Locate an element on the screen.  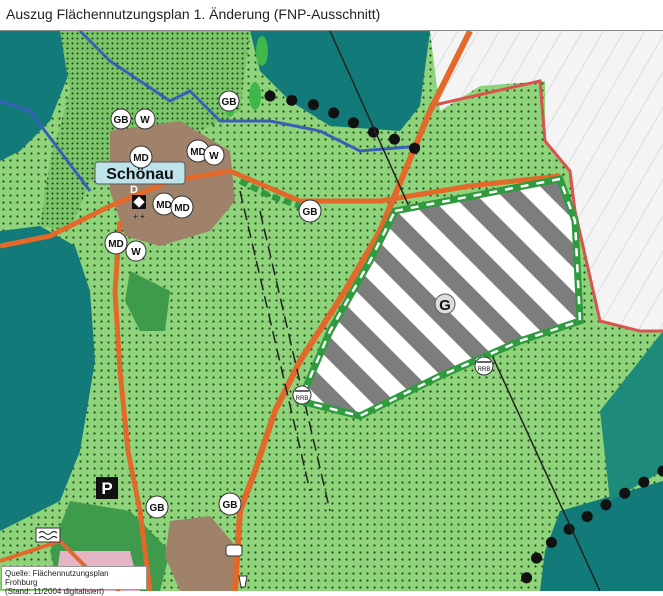
svg-text: D is located at coordinates (134, 190).